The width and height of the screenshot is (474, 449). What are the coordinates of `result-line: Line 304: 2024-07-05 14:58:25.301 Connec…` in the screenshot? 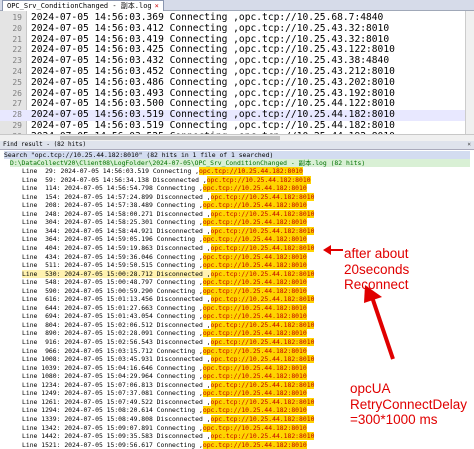 It's located at (164, 222).